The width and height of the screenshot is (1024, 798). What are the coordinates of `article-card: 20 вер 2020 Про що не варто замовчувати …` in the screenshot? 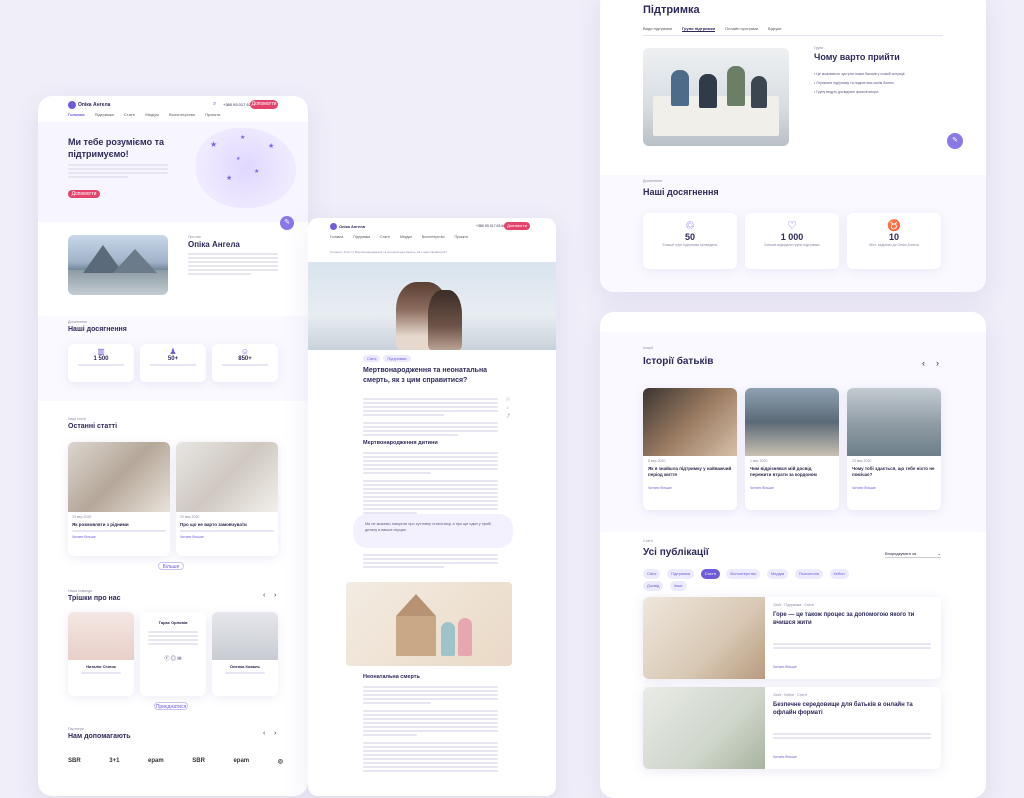 It's located at (227, 499).